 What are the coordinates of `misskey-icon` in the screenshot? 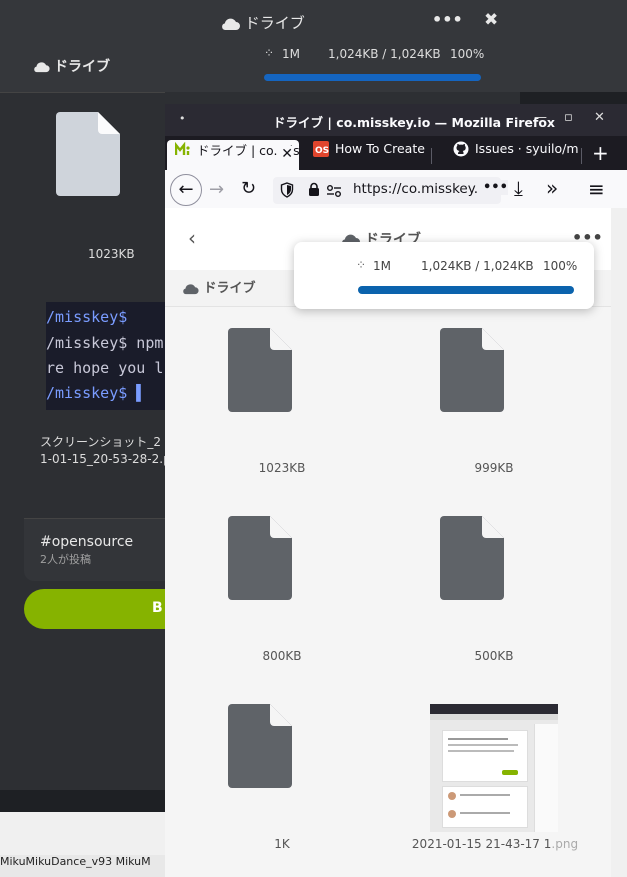 It's located at (182, 149).